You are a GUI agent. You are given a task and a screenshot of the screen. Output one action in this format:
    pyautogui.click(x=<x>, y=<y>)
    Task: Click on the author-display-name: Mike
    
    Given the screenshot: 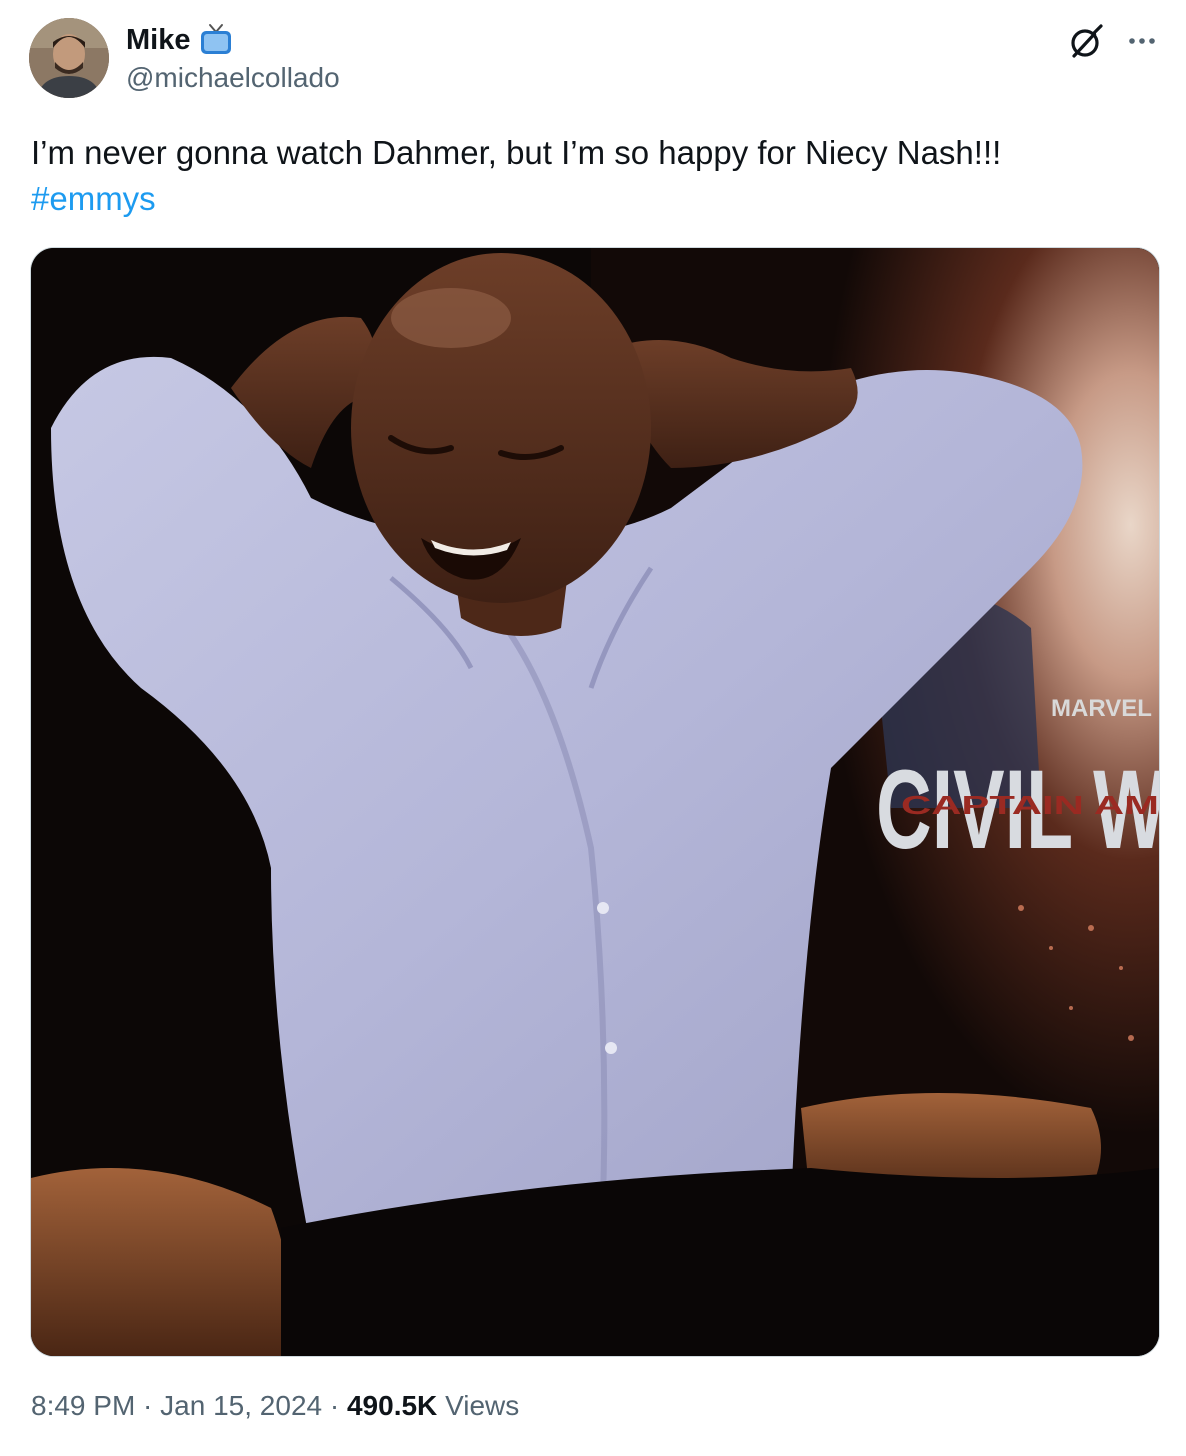 What is the action you would take?
    pyautogui.click(x=158, y=40)
    